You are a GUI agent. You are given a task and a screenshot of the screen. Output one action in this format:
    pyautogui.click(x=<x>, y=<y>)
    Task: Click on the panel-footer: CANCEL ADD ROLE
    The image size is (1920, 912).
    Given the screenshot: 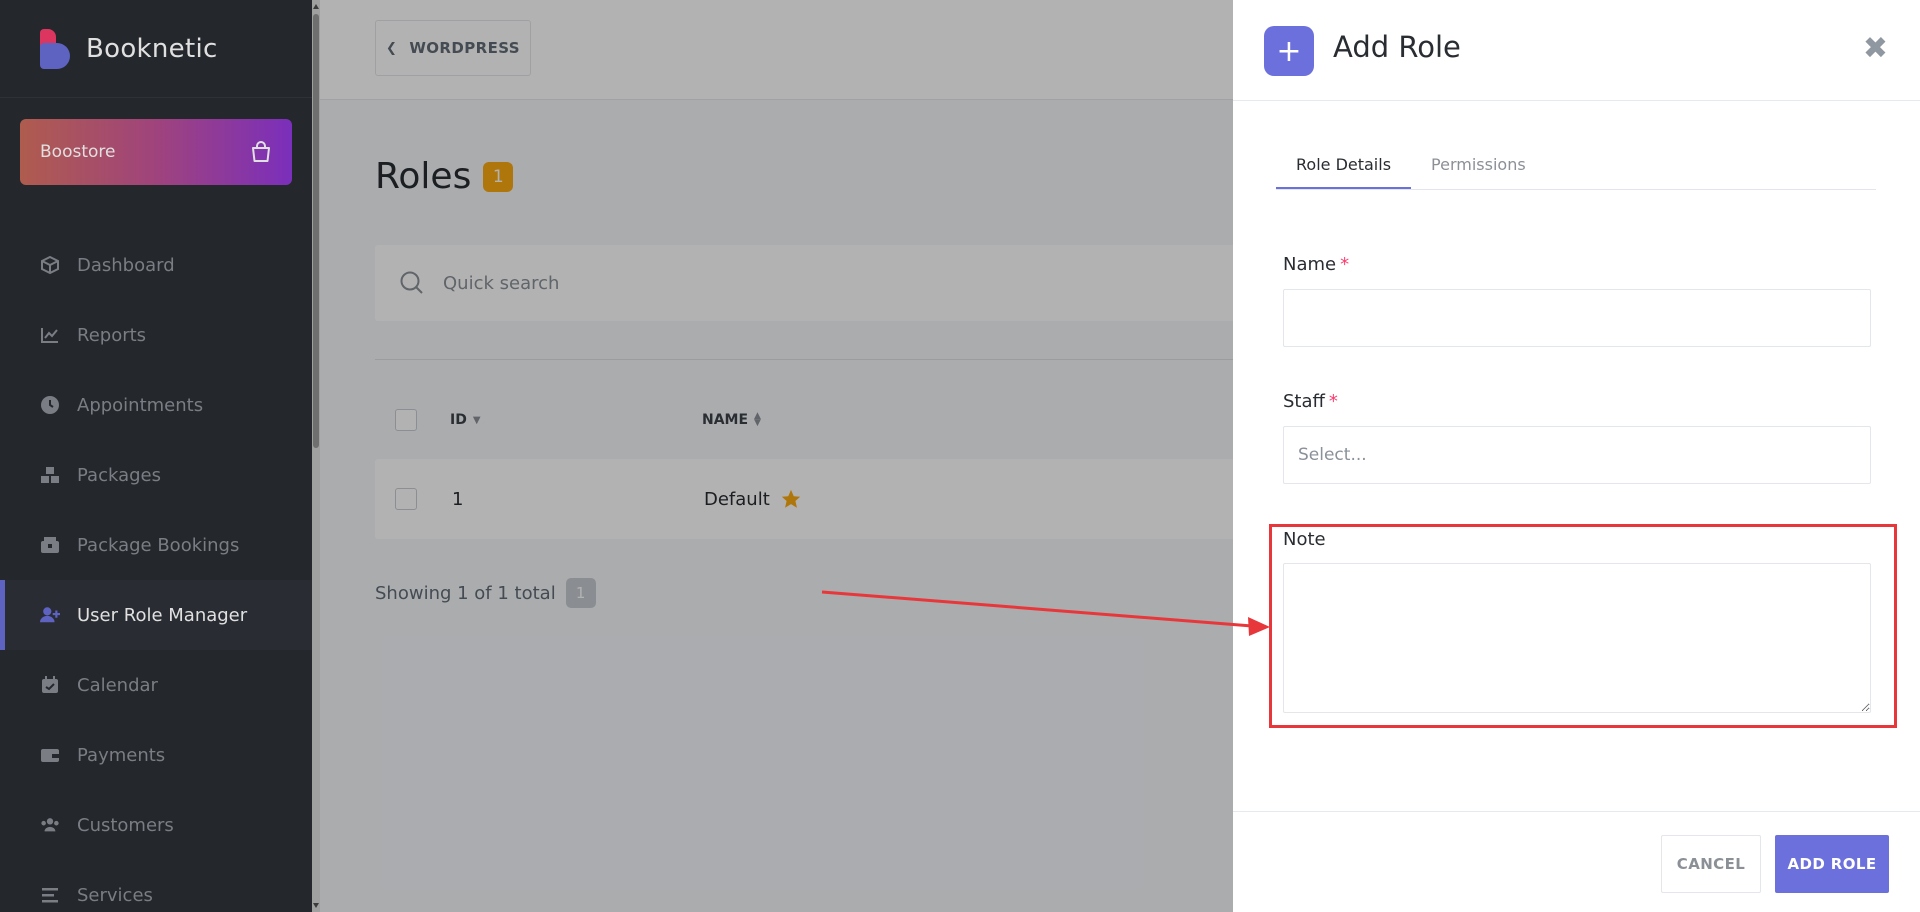 What is the action you would take?
    pyautogui.click(x=1576, y=861)
    